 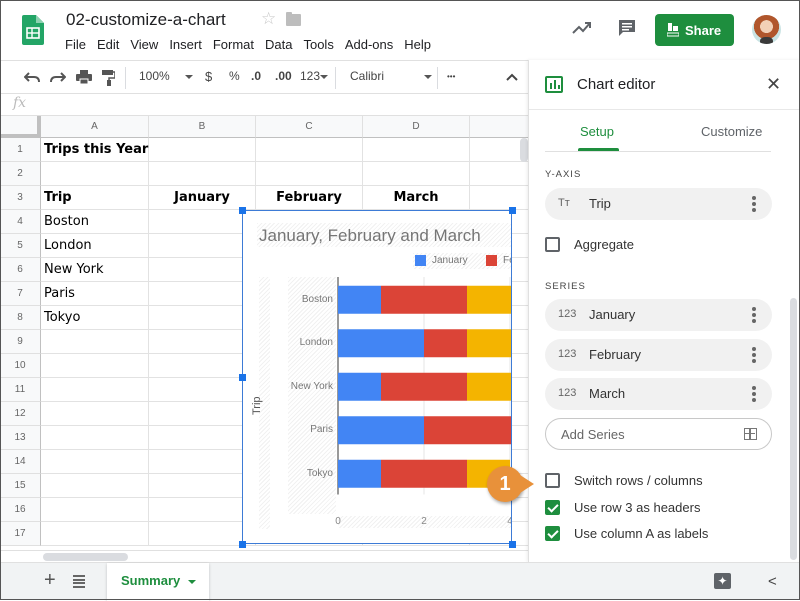 What do you see at coordinates (242, 544) in the screenshot?
I see `resize-handle-bottom-left` at bounding box center [242, 544].